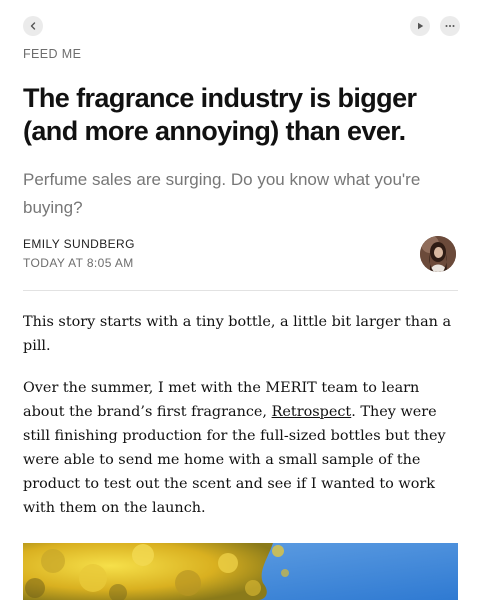 This screenshot has width=480, height=600. I want to click on back-button, so click(33, 26).